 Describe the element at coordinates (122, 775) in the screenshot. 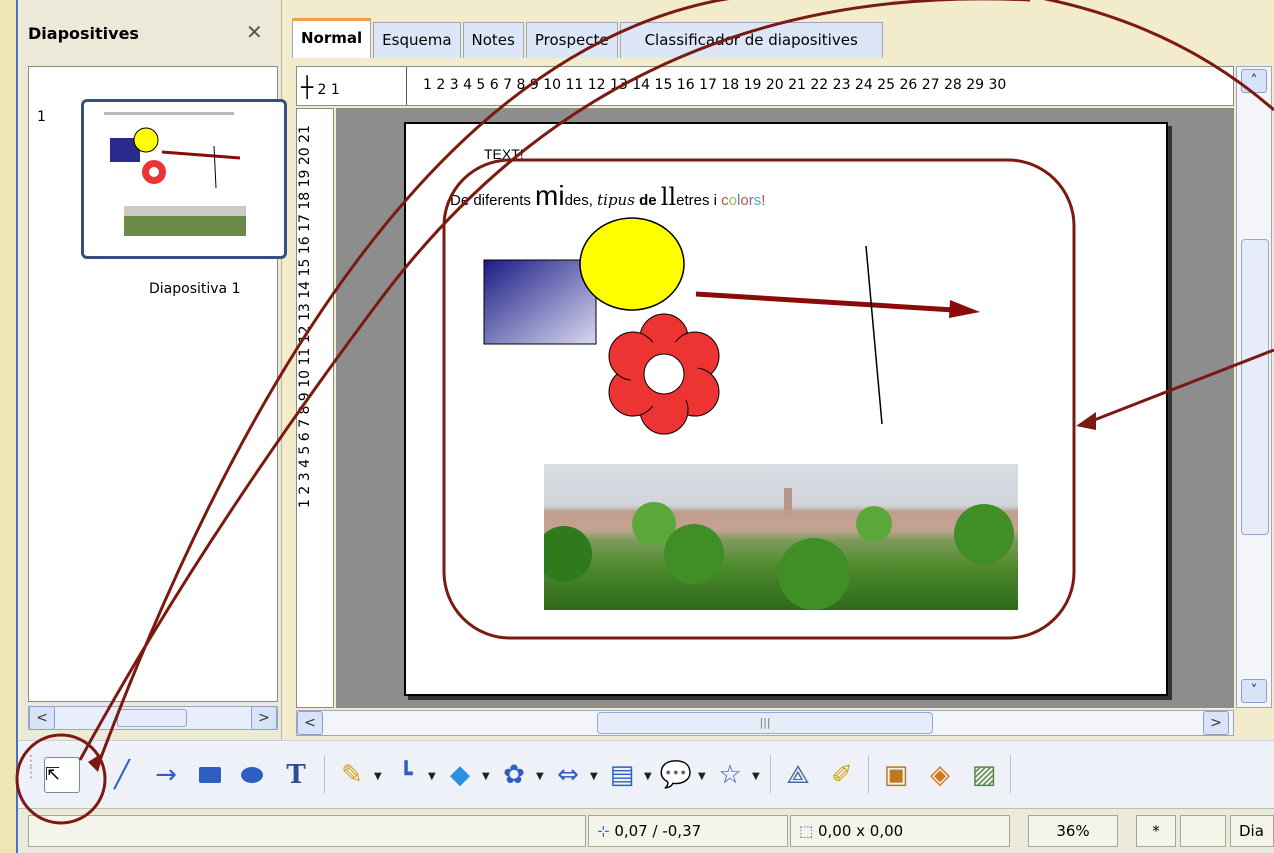

I see `line-icon: ╱` at that location.